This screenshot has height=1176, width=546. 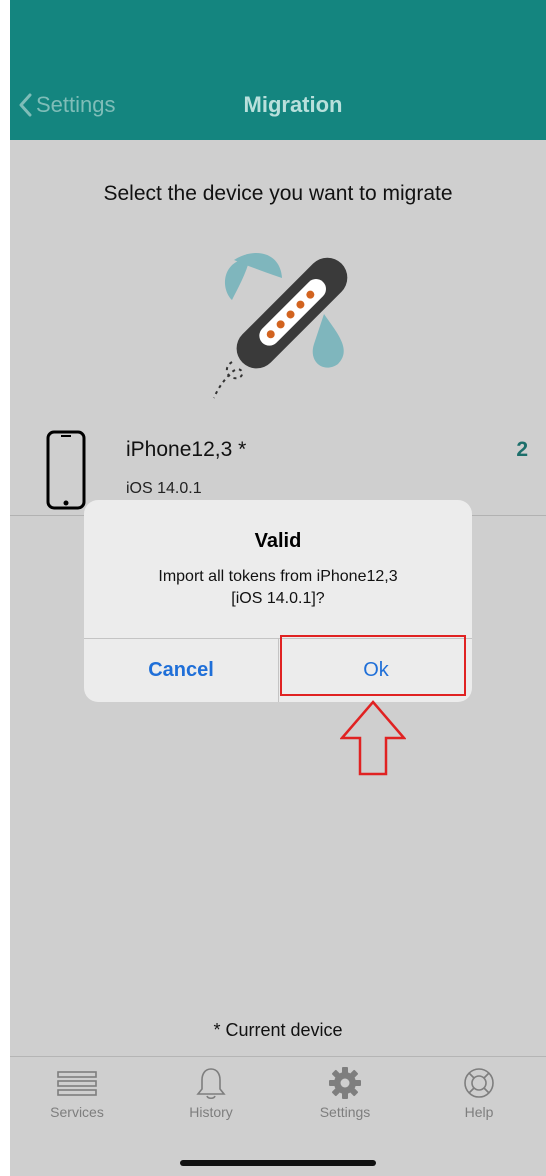 What do you see at coordinates (373, 738) in the screenshot?
I see `arrow-up-icon` at bounding box center [373, 738].